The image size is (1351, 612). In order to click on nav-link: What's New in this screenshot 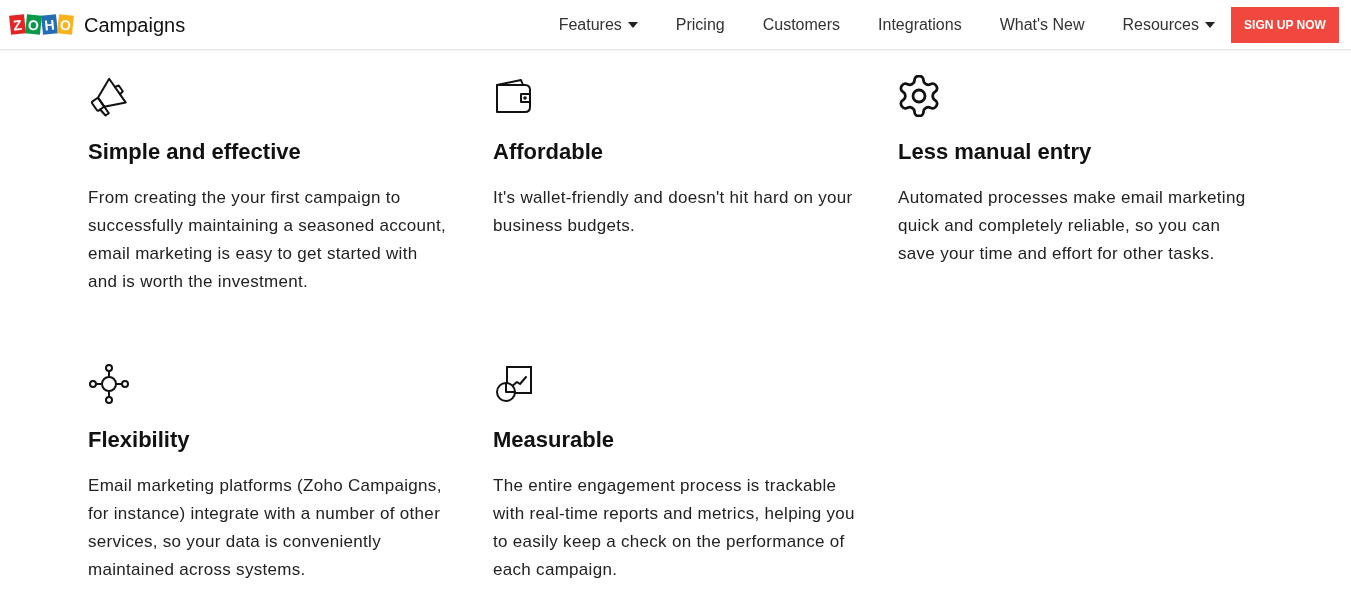, I will do `click(1042, 24)`.